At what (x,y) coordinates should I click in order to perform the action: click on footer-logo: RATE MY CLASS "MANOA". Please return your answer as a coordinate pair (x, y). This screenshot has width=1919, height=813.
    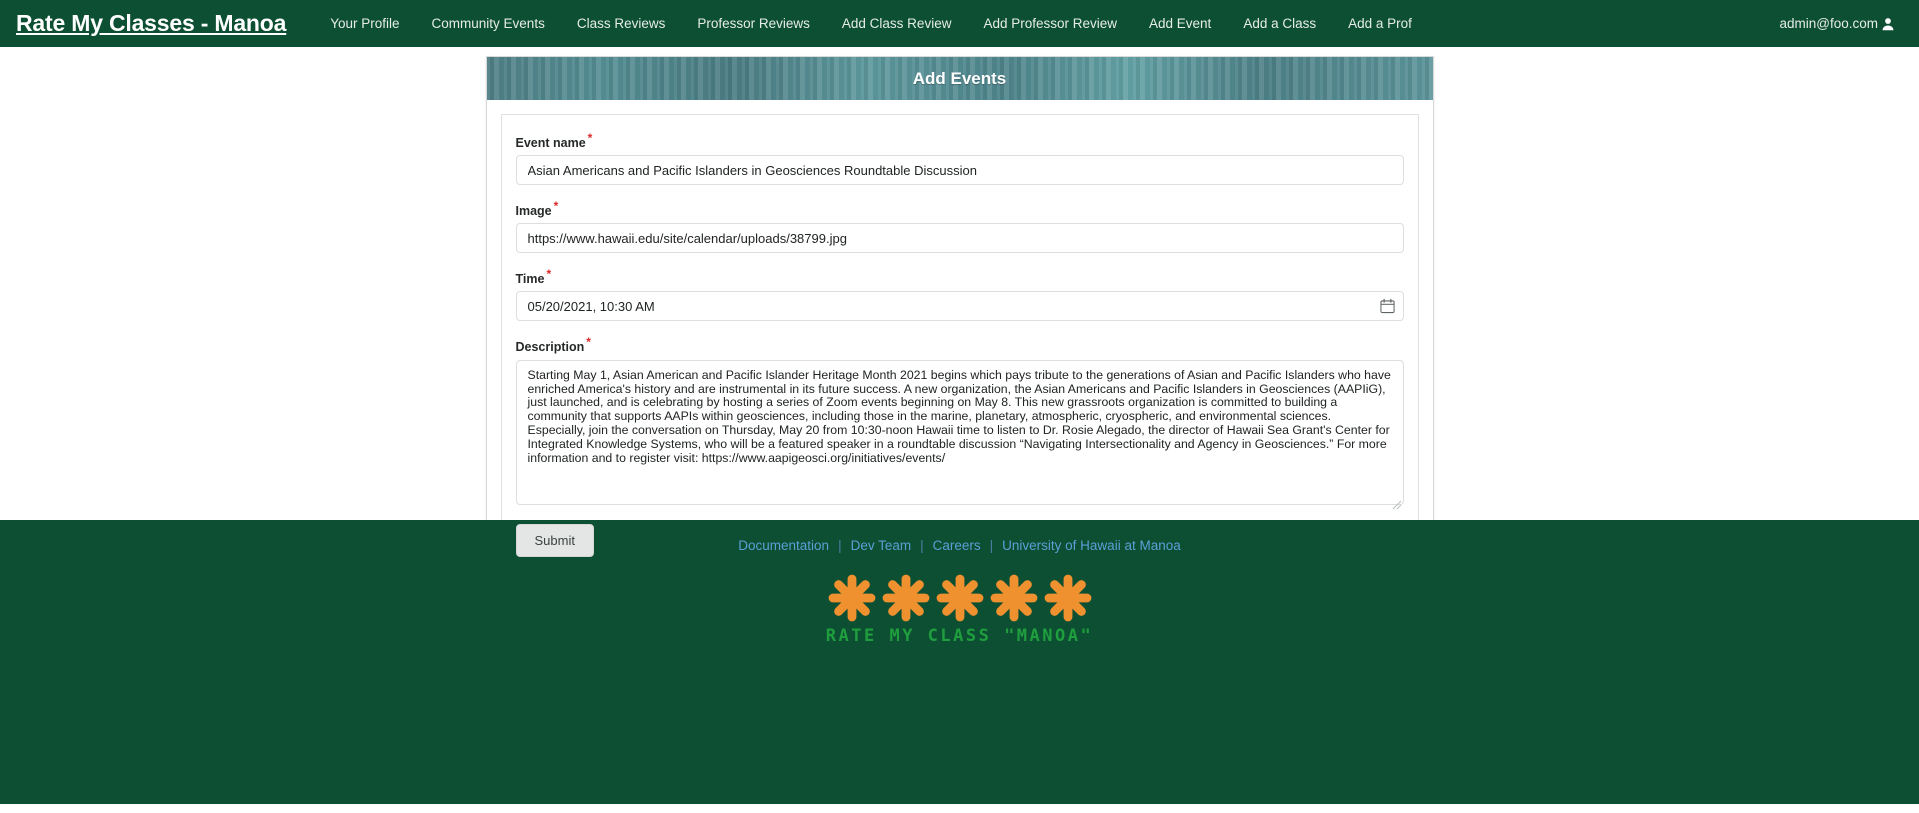
    Looking at the image, I should click on (959, 609).